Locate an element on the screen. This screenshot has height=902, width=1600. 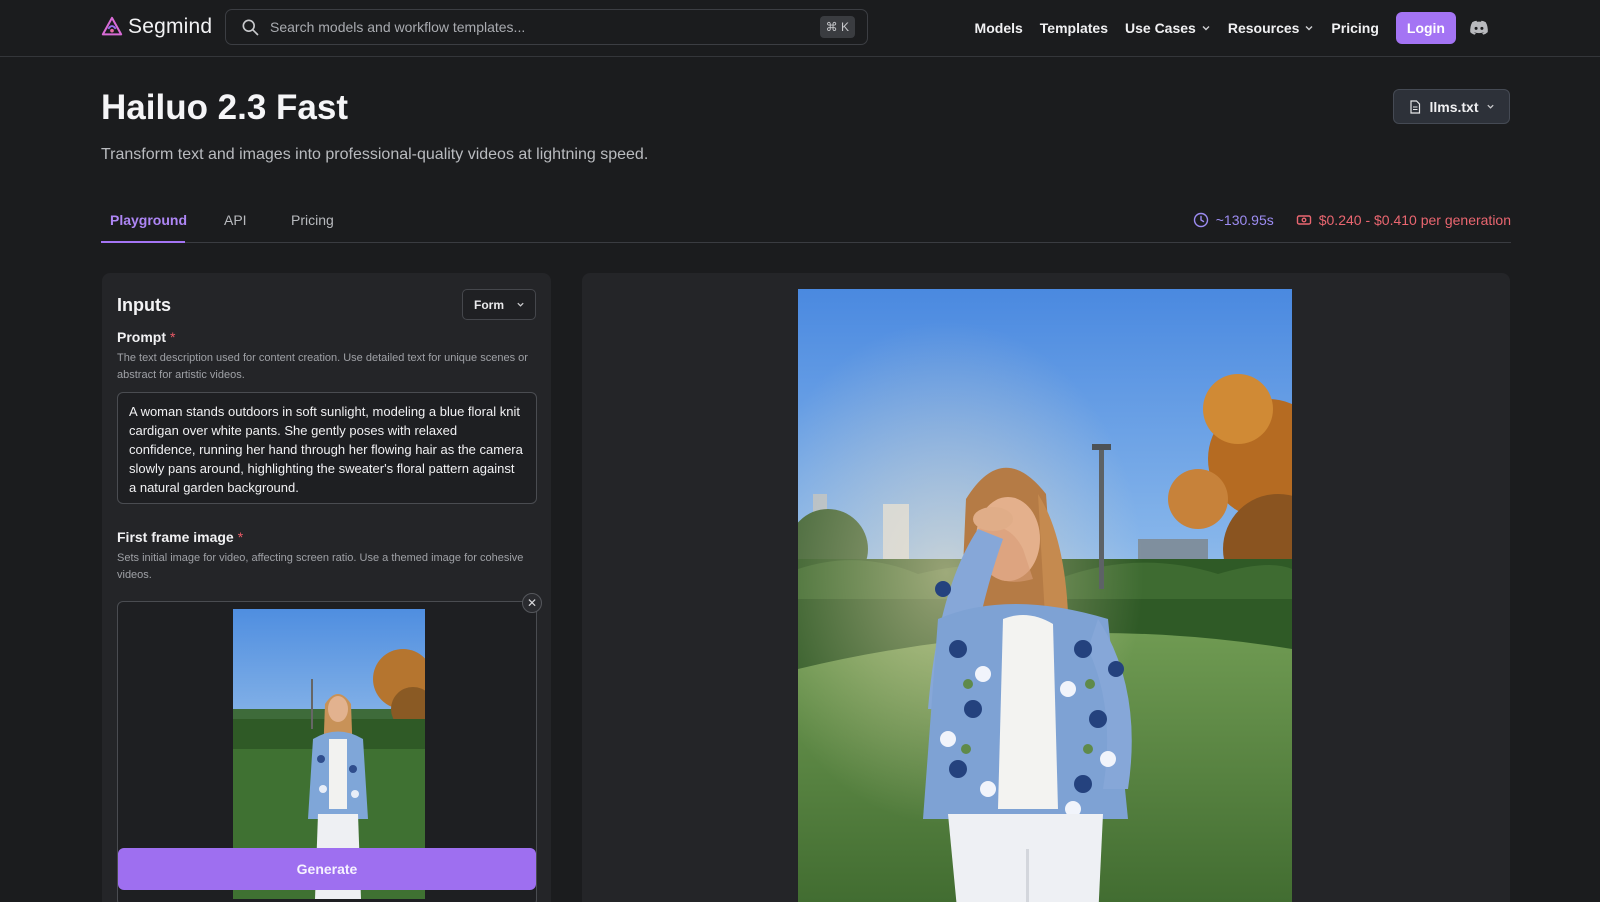
first-frame-label-text: First frame image is located at coordinates (175, 537).